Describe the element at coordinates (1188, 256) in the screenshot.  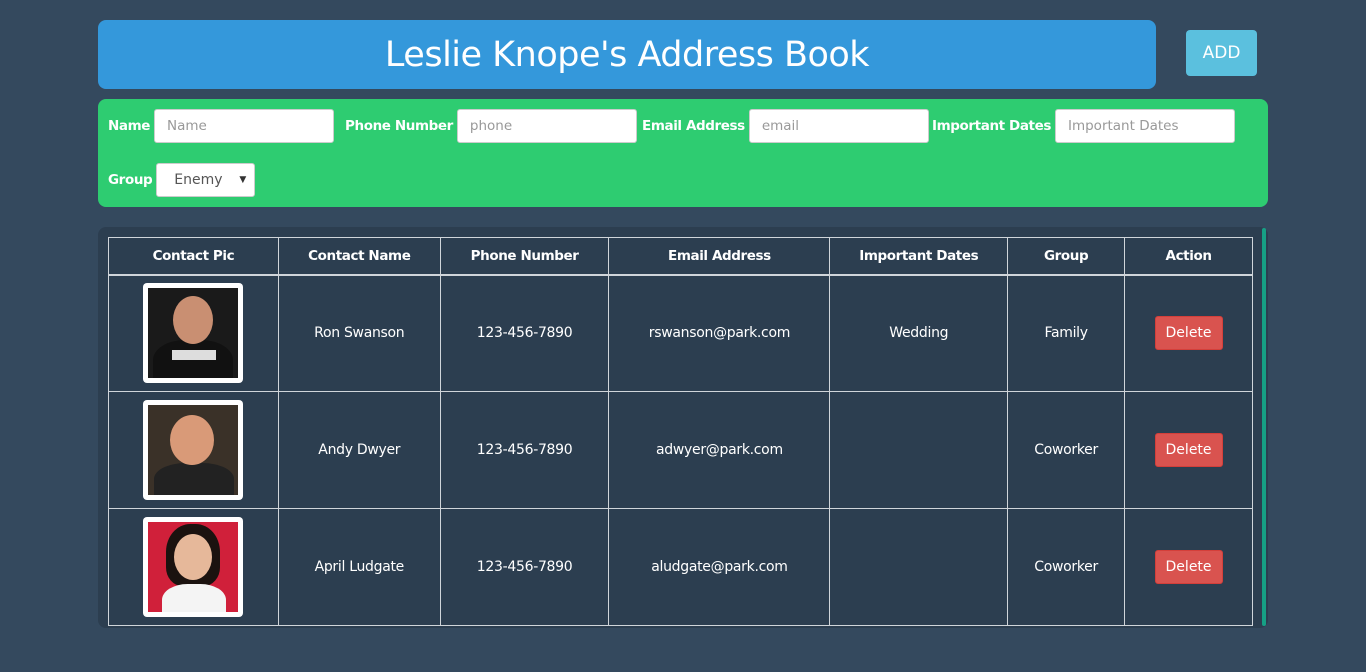
I see `column-header: Action` at that location.